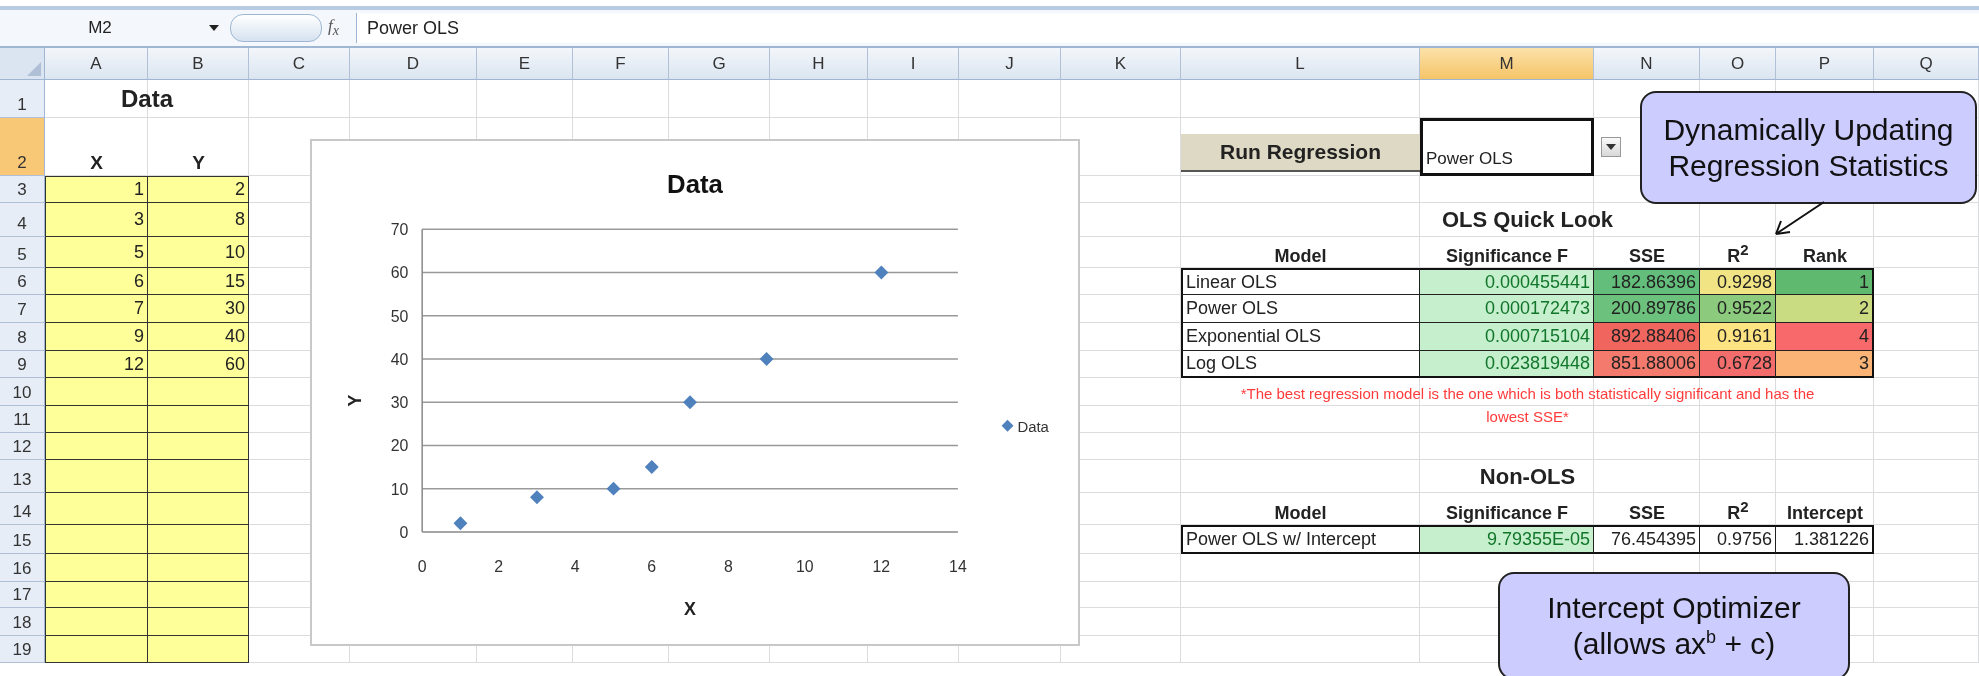  I want to click on column-heading: SSE, so click(1647, 513).